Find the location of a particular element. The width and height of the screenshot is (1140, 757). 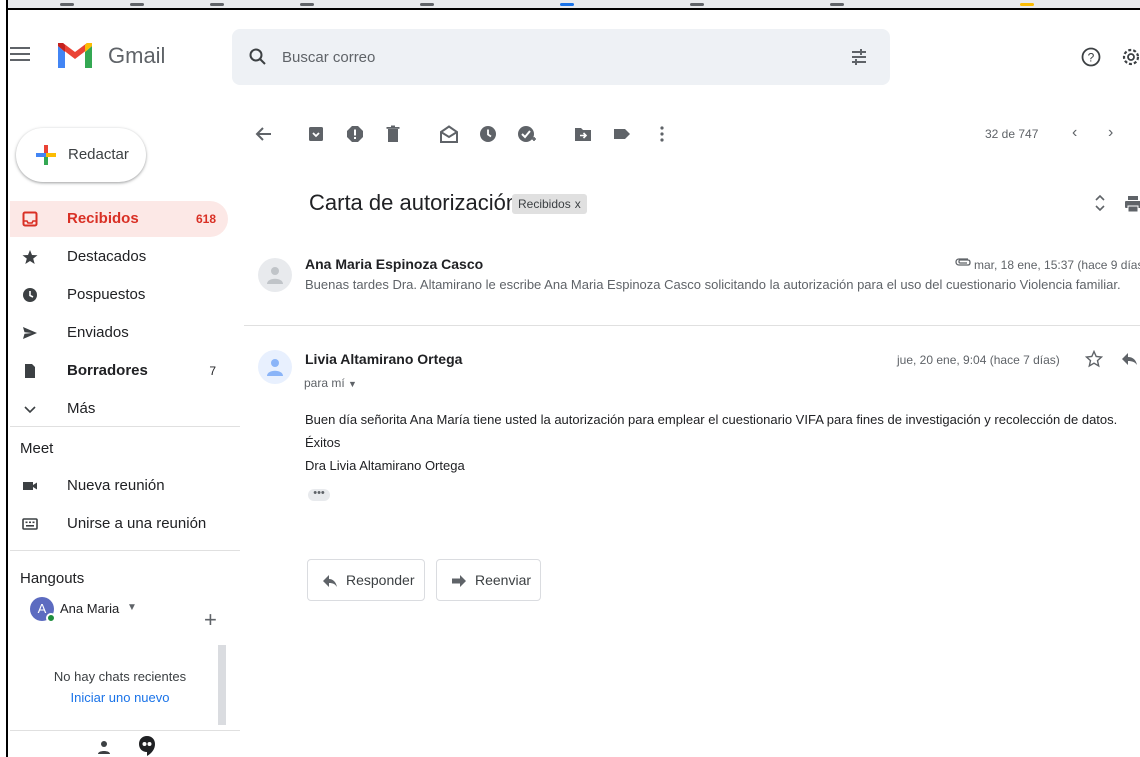

caret-down-icon: ▼ is located at coordinates (352, 384).